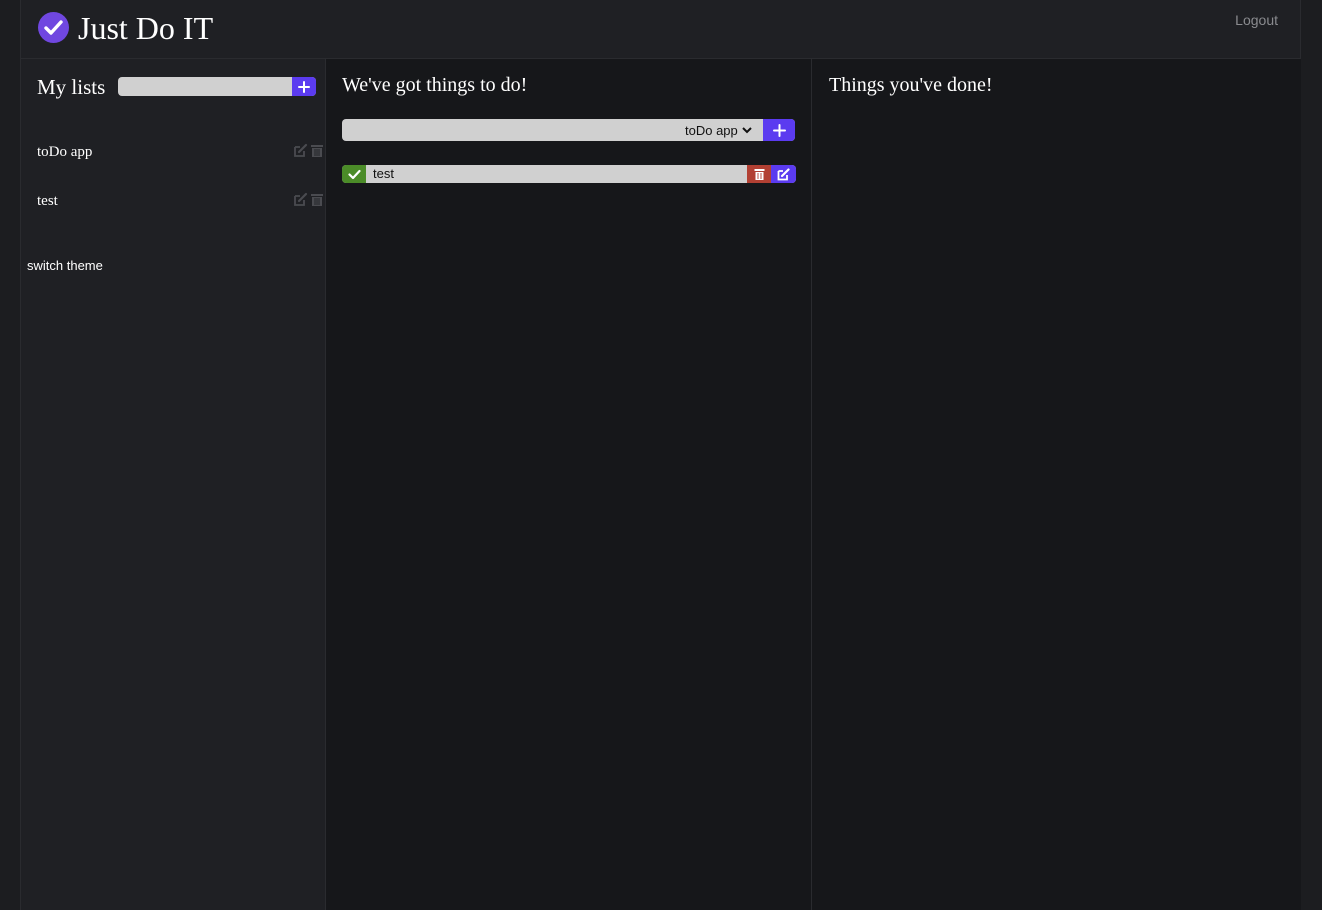 The width and height of the screenshot is (1322, 910). What do you see at coordinates (71, 87) in the screenshot?
I see `sidebar-title: My lists` at bounding box center [71, 87].